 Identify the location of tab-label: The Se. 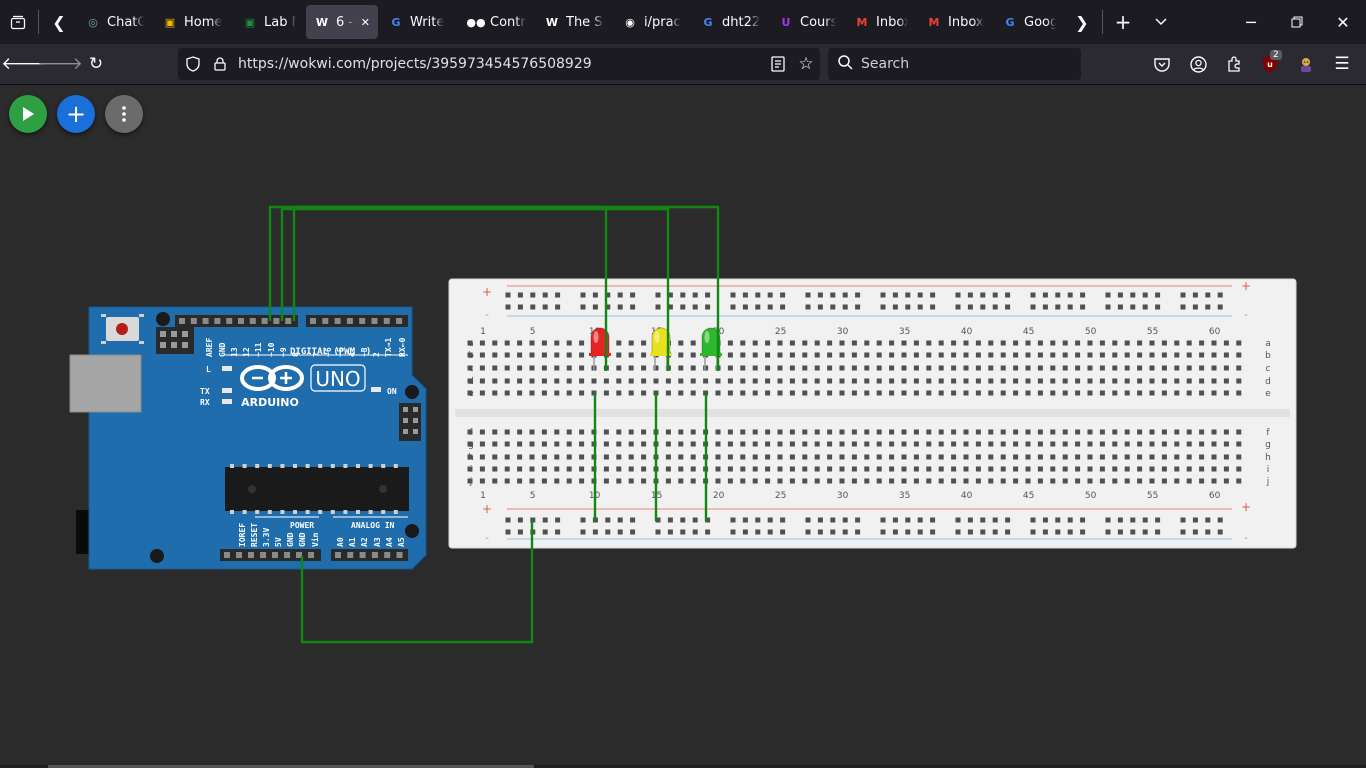
(585, 22).